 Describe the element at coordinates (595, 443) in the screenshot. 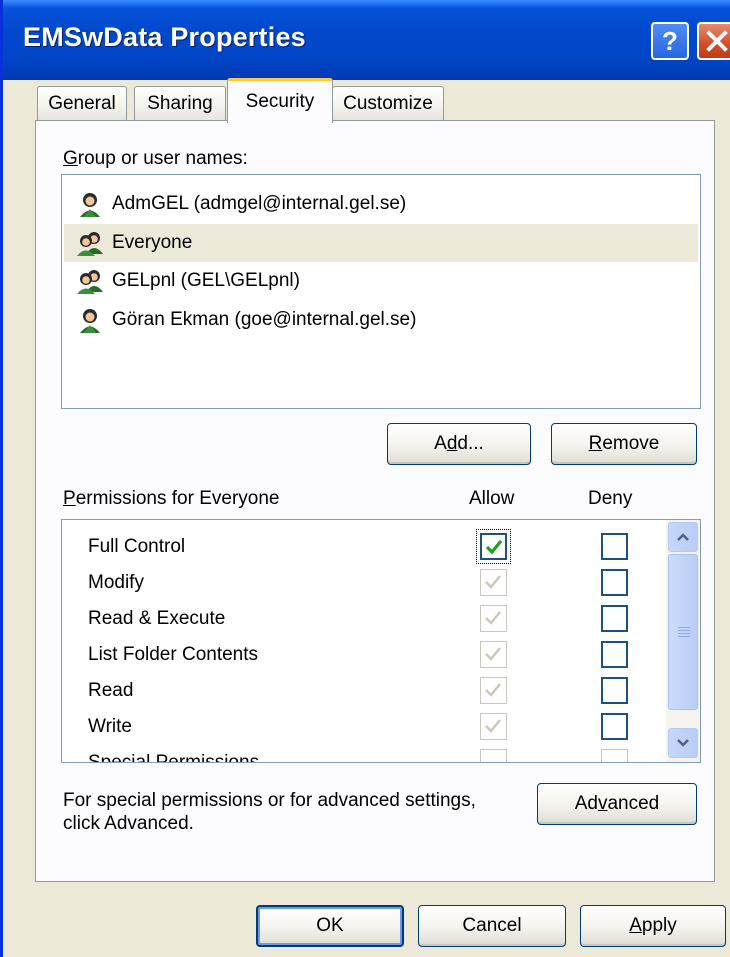

I see `remove-button-mnemonic: R` at that location.